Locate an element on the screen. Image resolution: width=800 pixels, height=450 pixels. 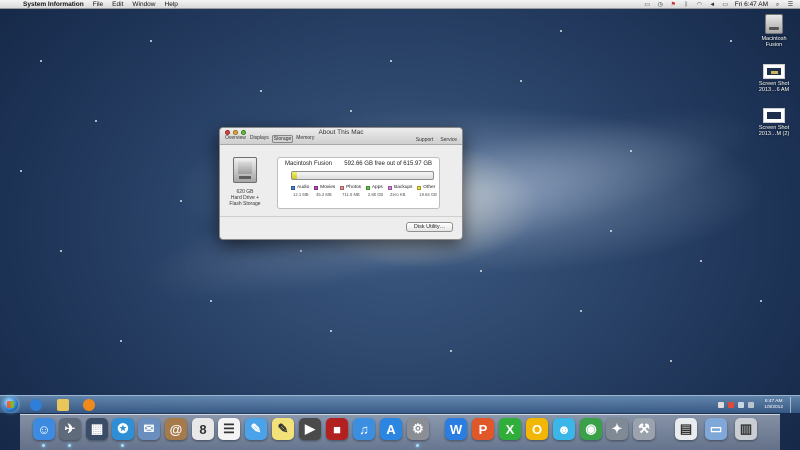
outlook-icon: O is located at coordinates (537, 429).